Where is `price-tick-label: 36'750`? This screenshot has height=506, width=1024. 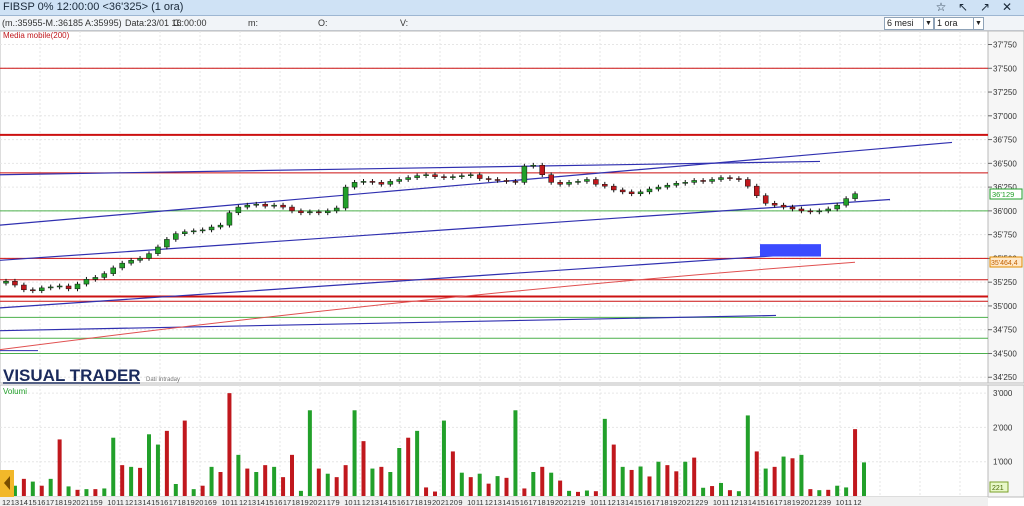 price-tick-label: 36'750 is located at coordinates (1005, 140).